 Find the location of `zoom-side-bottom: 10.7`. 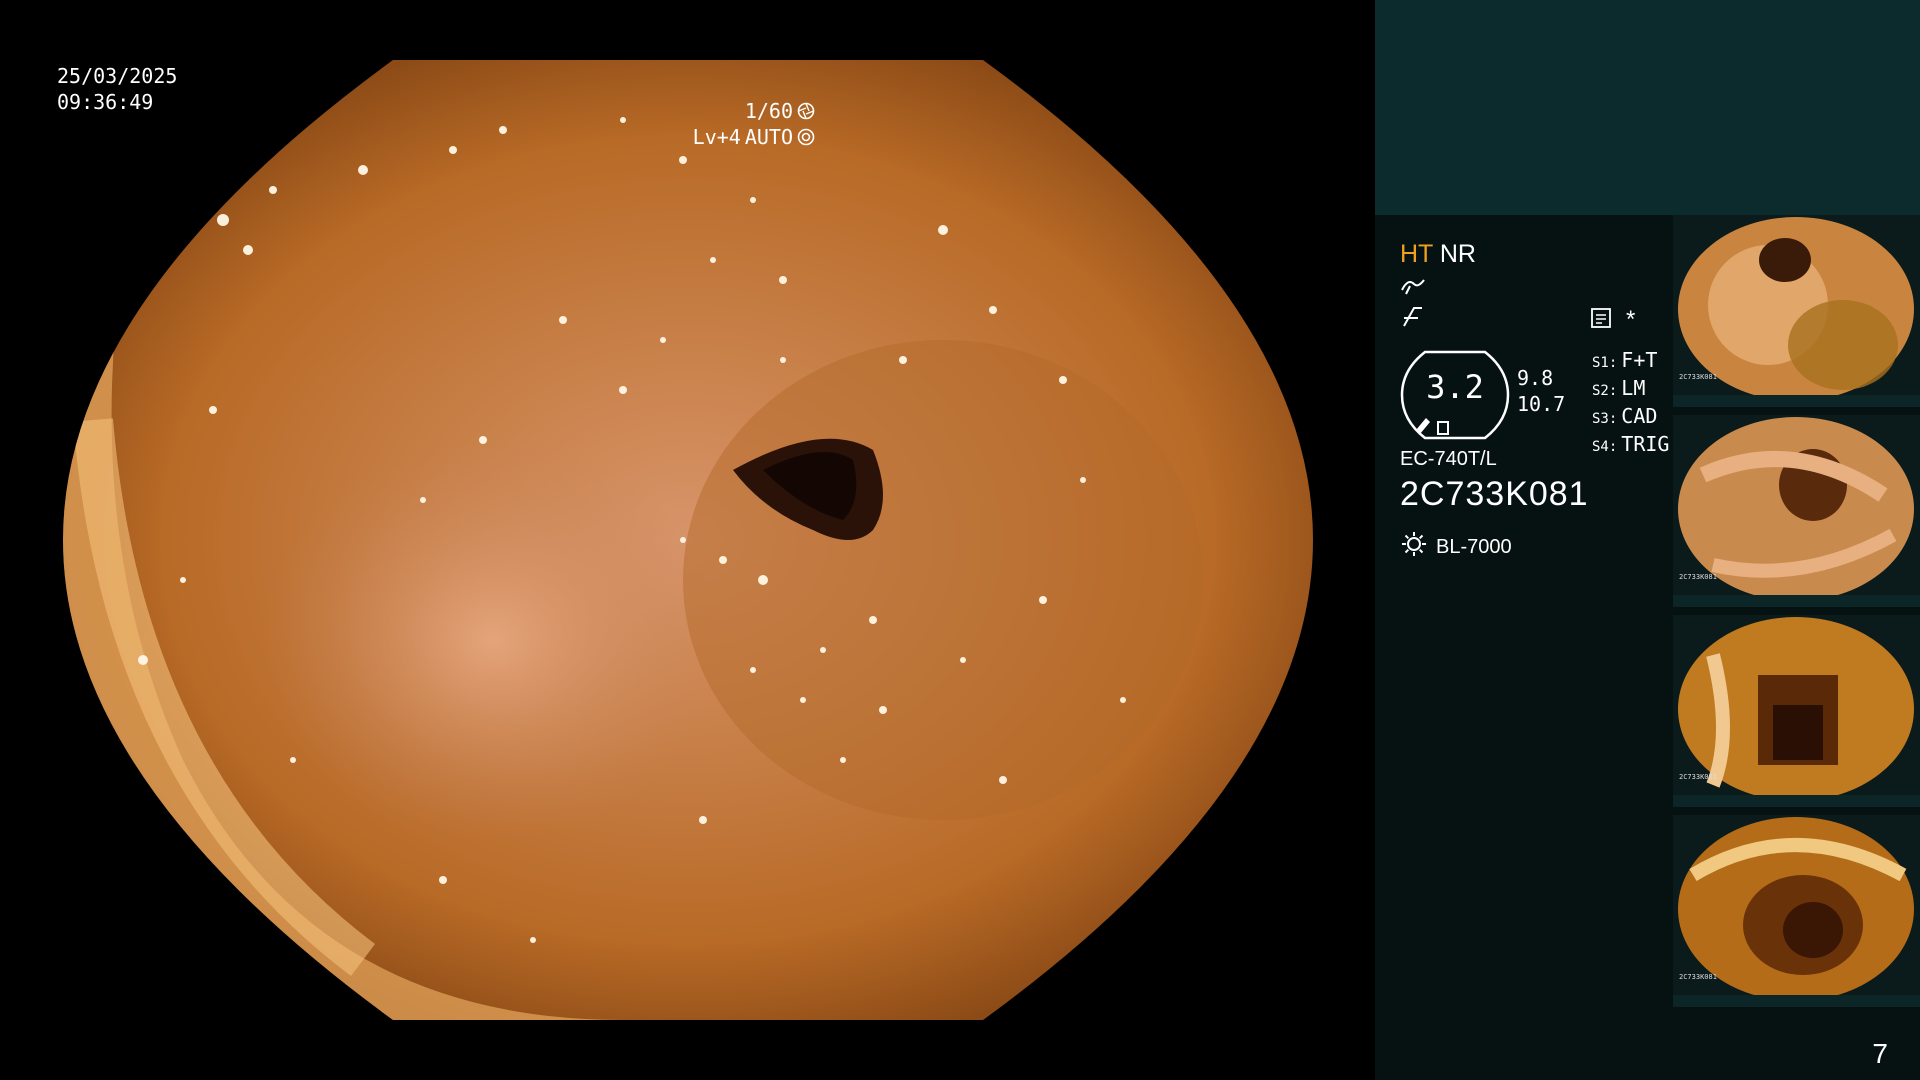

zoom-side-bottom: 10.7 is located at coordinates (1541, 404).